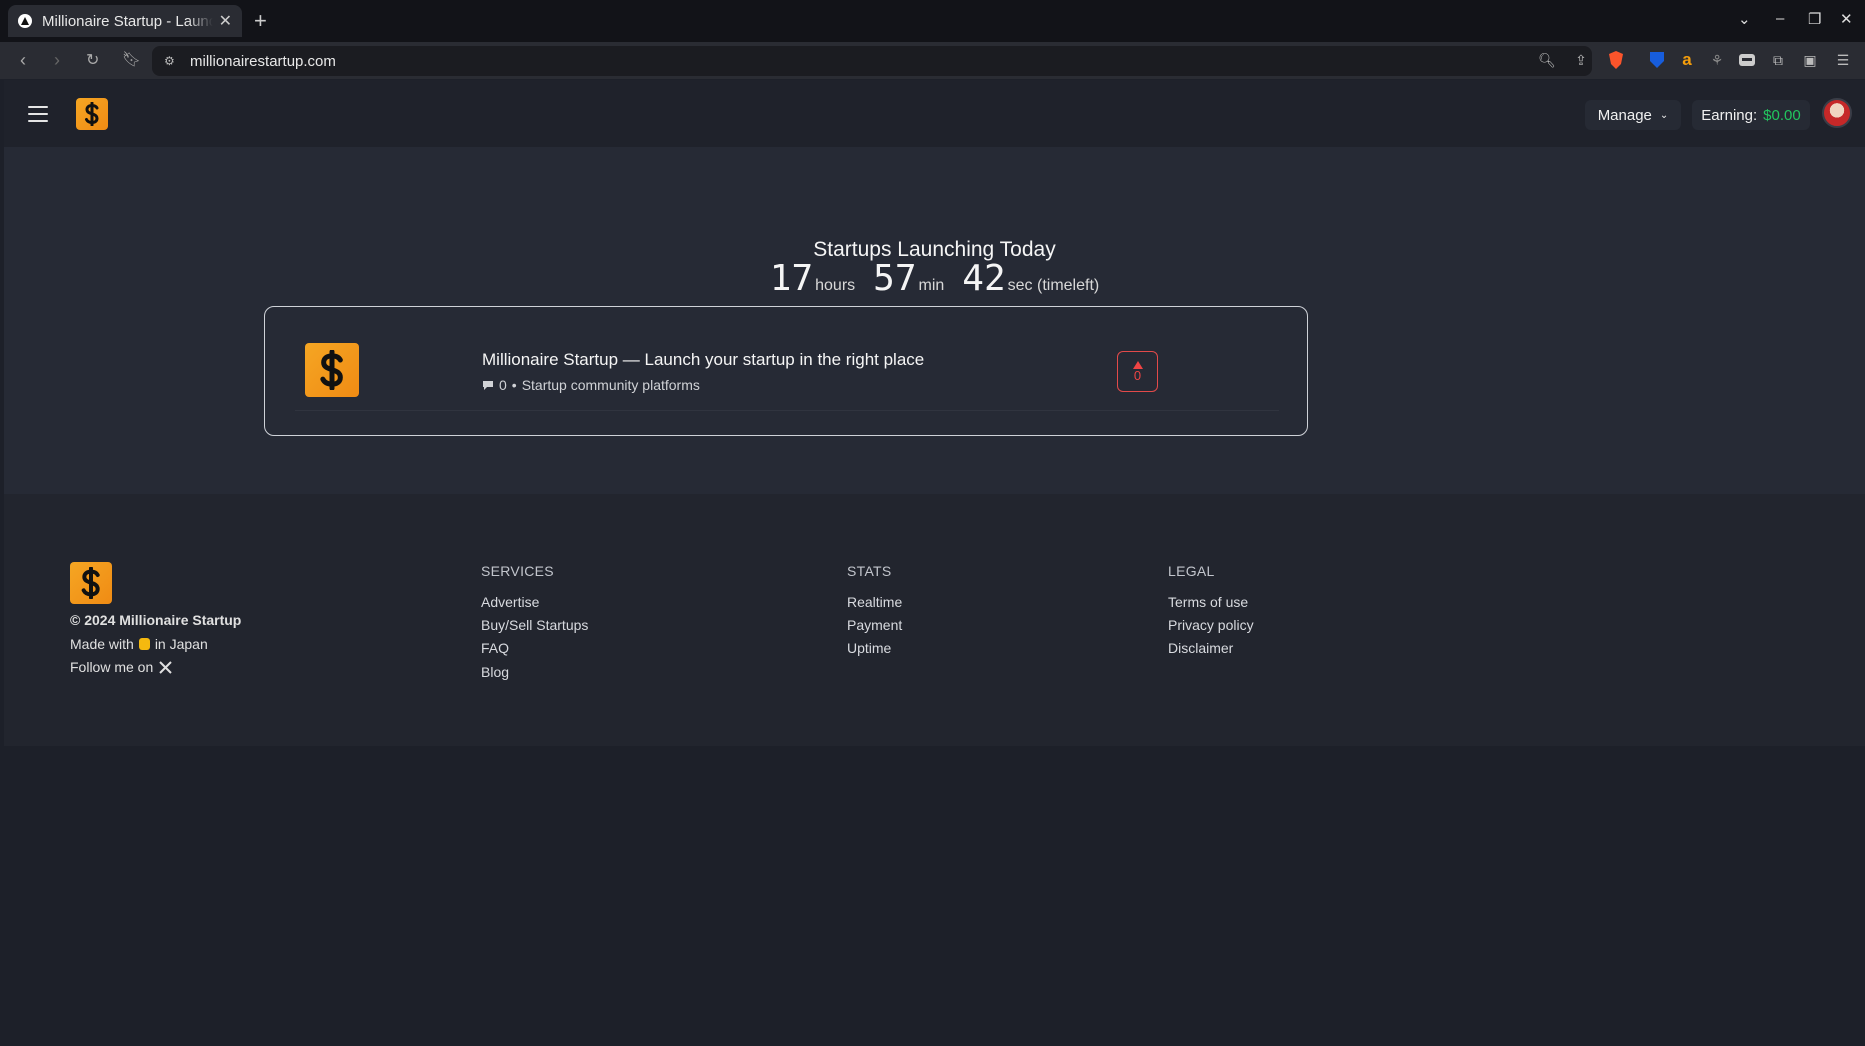  Describe the element at coordinates (1211, 625) in the screenshot. I see `footer-link-privacy: Privacy policy` at that location.